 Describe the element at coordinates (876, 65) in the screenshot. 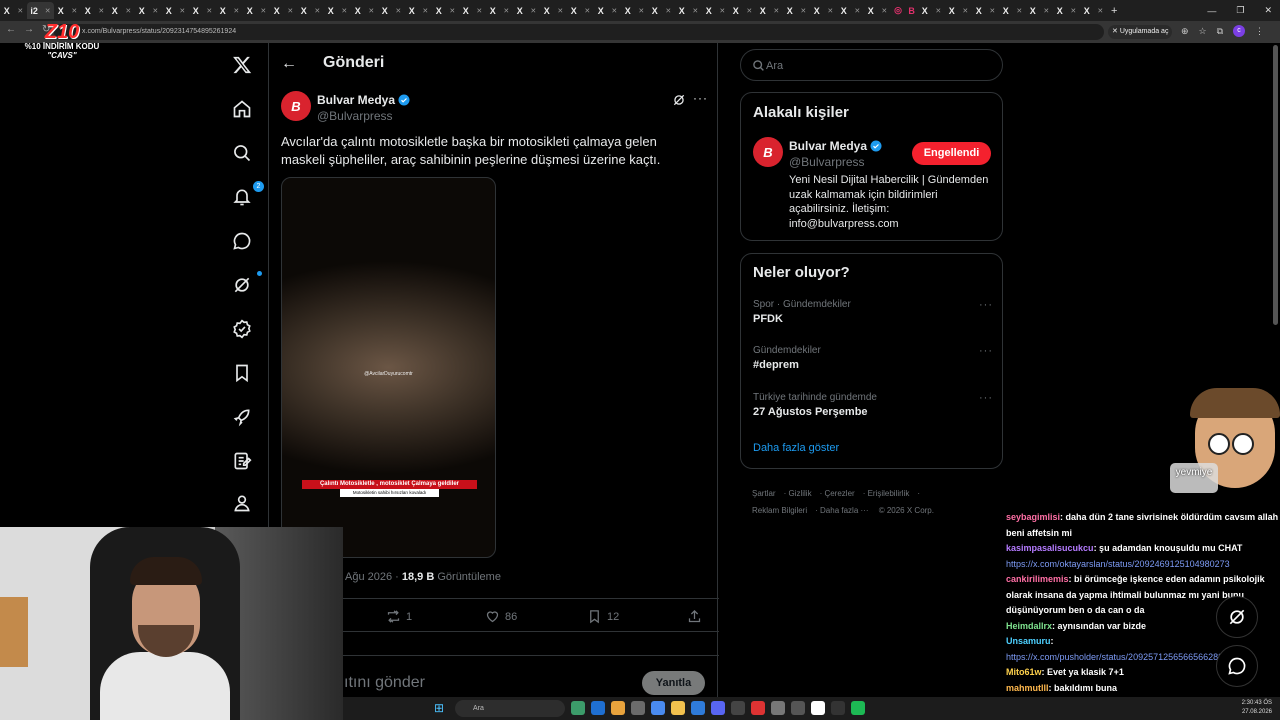

I see `search-input` at that location.